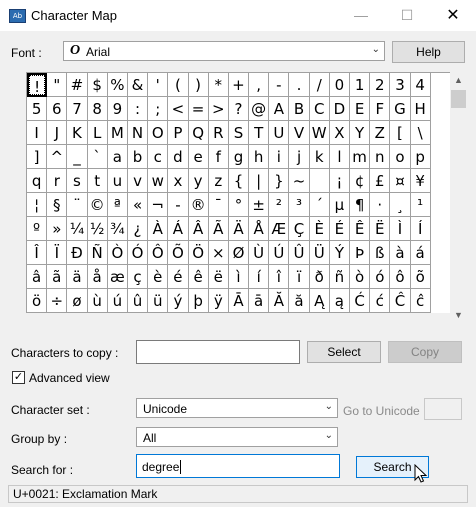  Describe the element at coordinates (158, 133) in the screenshot. I see `character-cell: O` at that location.